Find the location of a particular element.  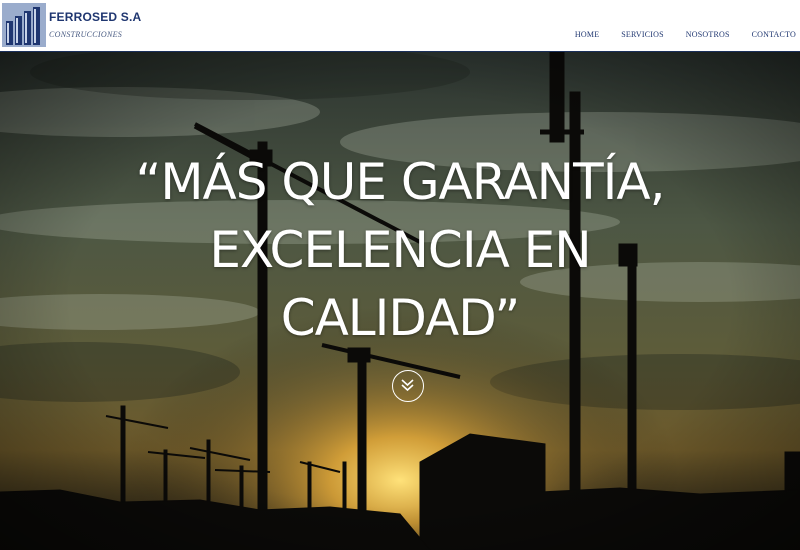

nav-item-servicios: SERVICIOS is located at coordinates (642, 34).